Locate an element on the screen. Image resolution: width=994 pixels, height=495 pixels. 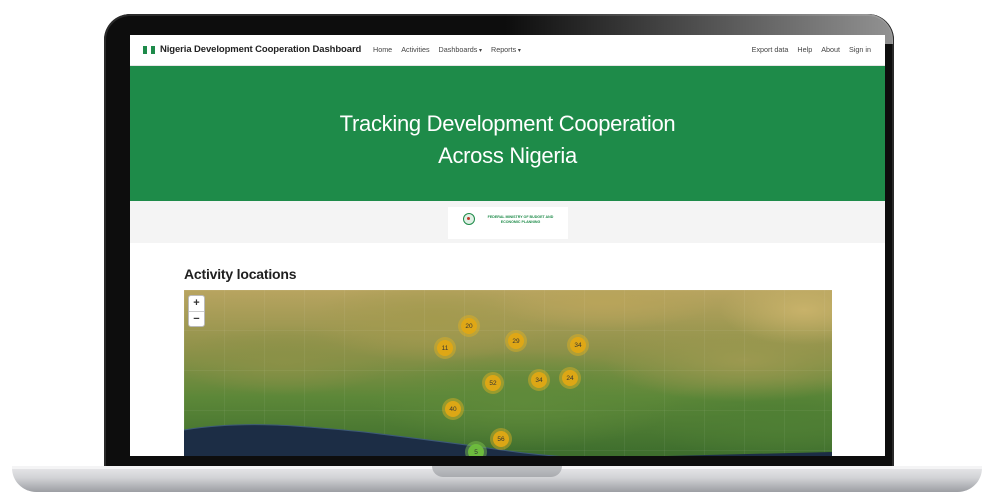
cluster-count: 56 is located at coordinates (501, 439).